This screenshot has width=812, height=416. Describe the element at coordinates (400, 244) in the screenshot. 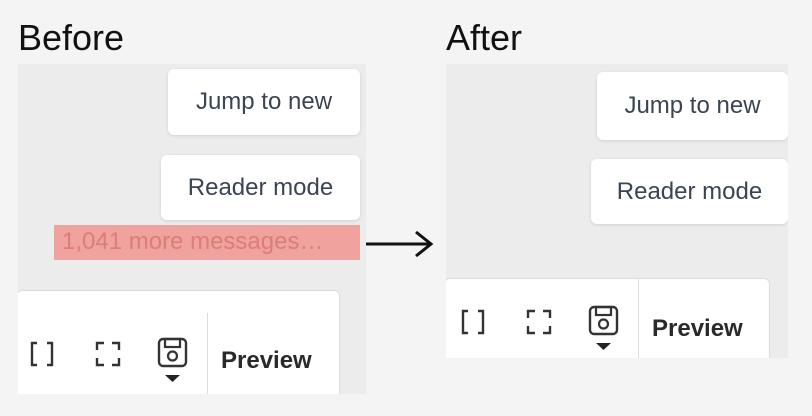

I see `arrow-right-icon` at that location.